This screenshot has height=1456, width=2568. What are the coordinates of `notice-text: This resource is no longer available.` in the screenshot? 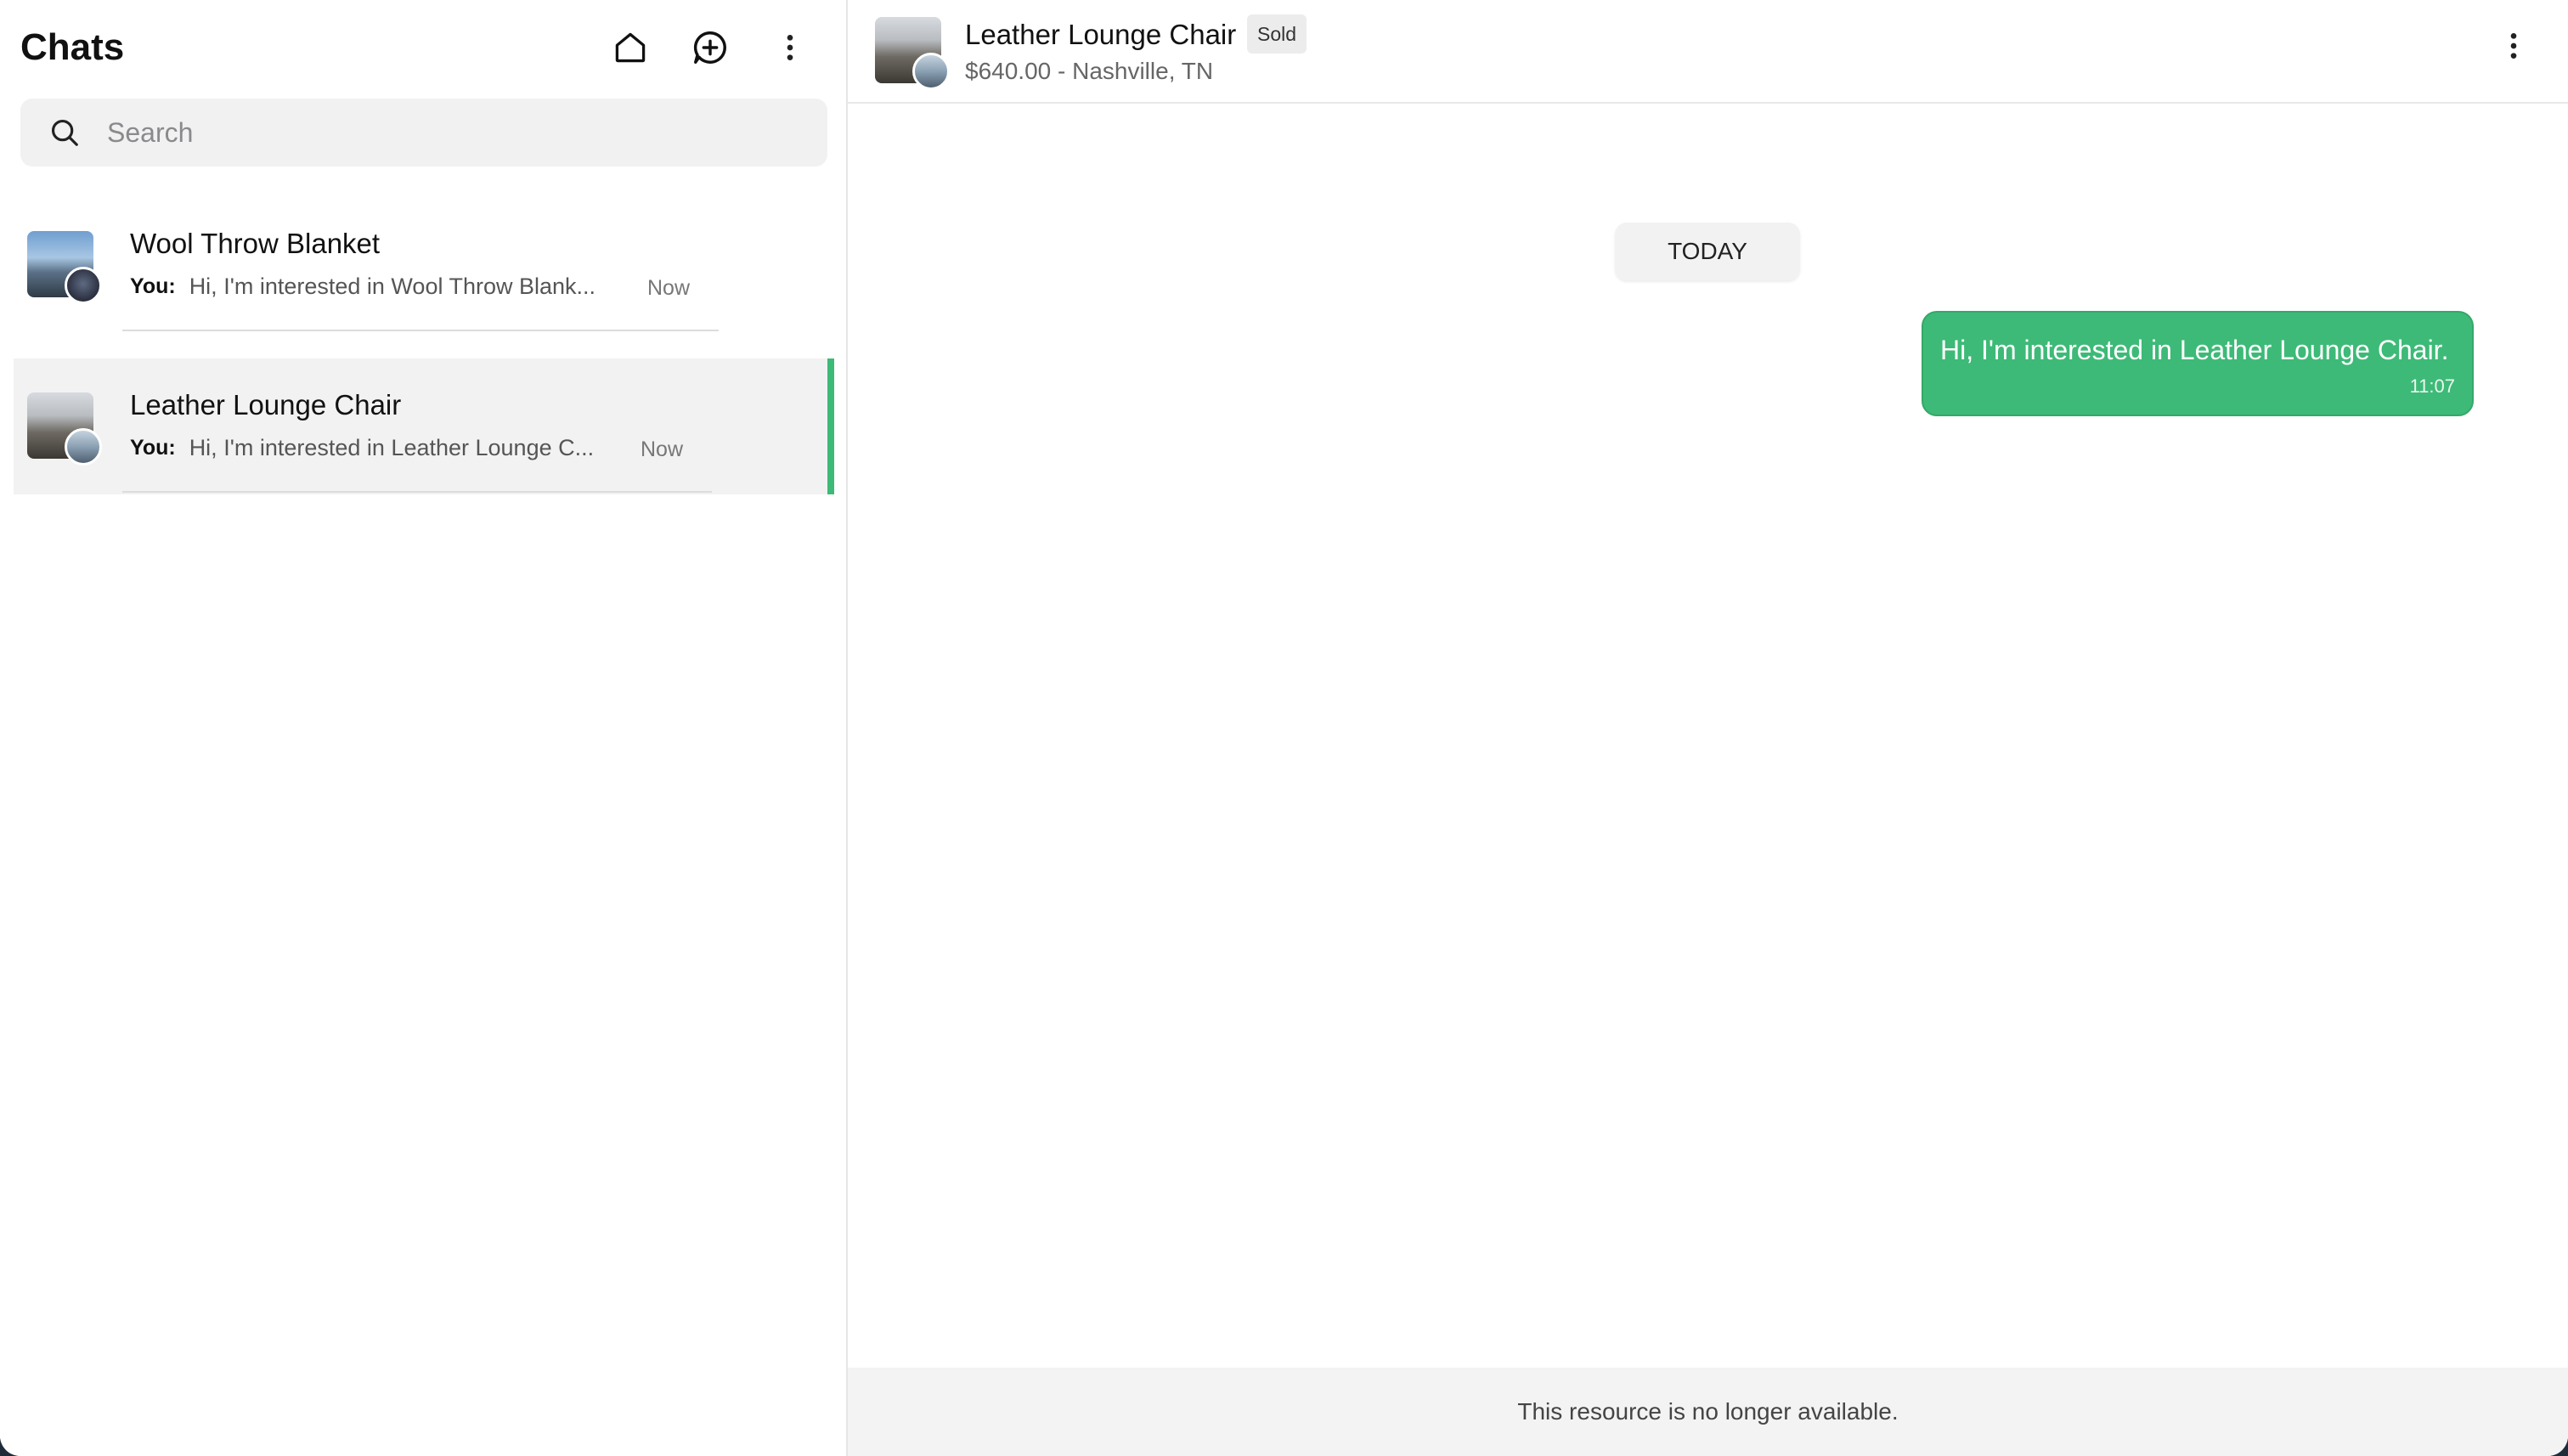 It's located at (1708, 1412).